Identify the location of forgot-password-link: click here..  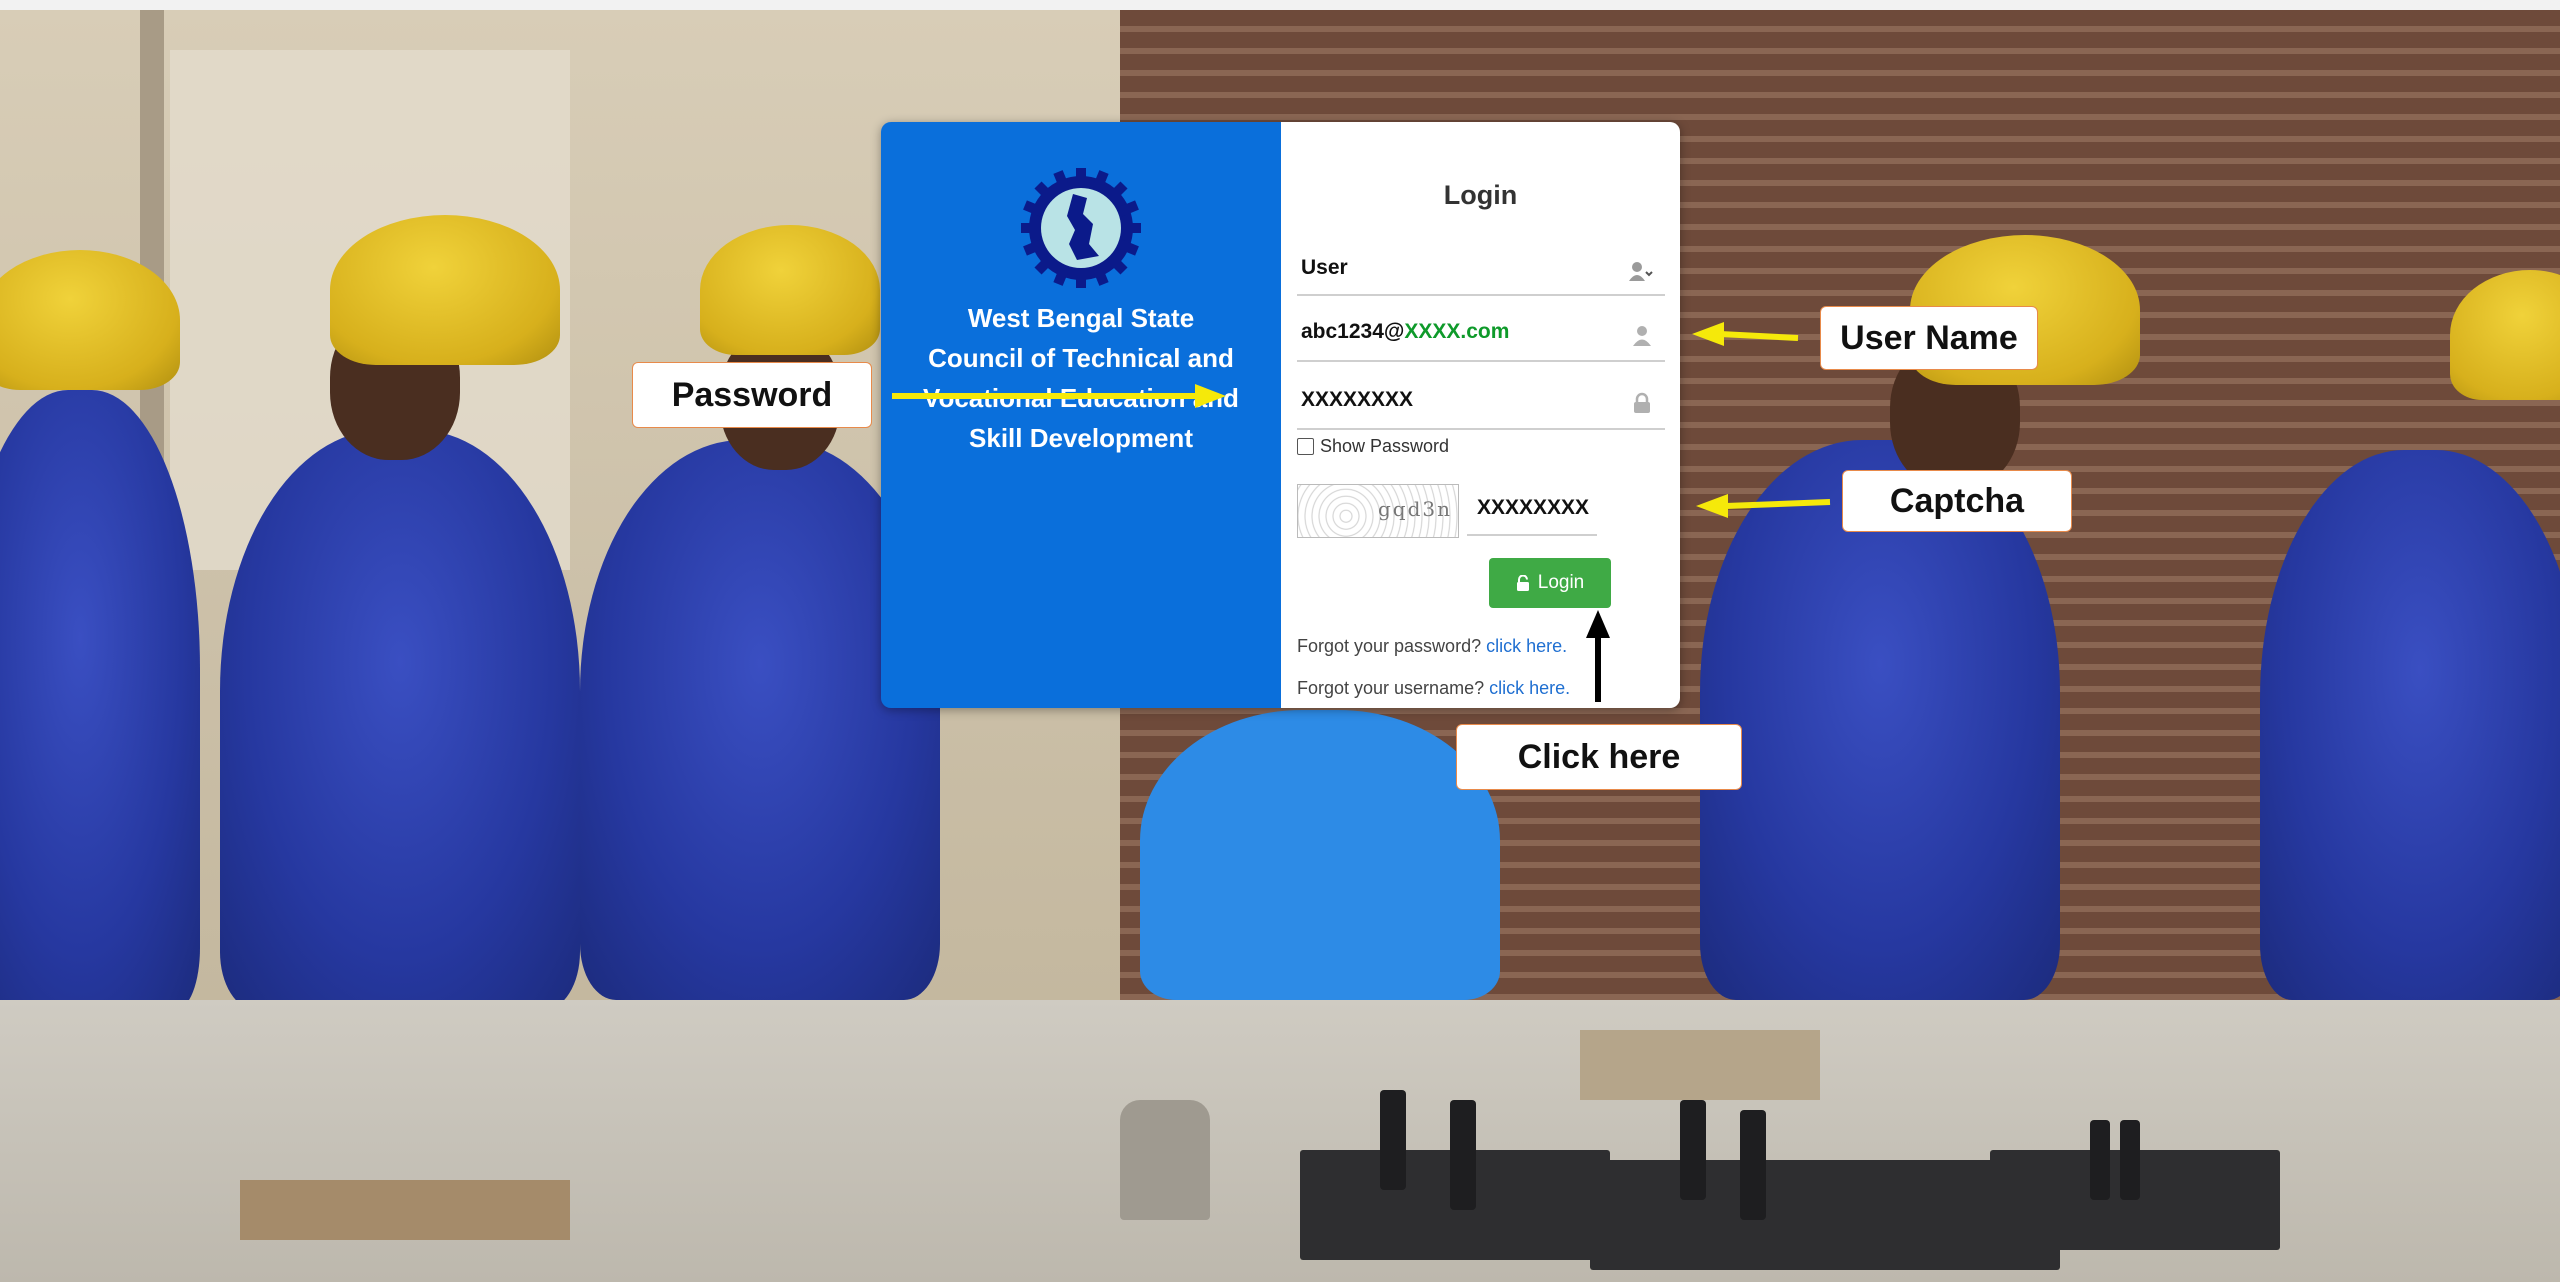
(1526, 646).